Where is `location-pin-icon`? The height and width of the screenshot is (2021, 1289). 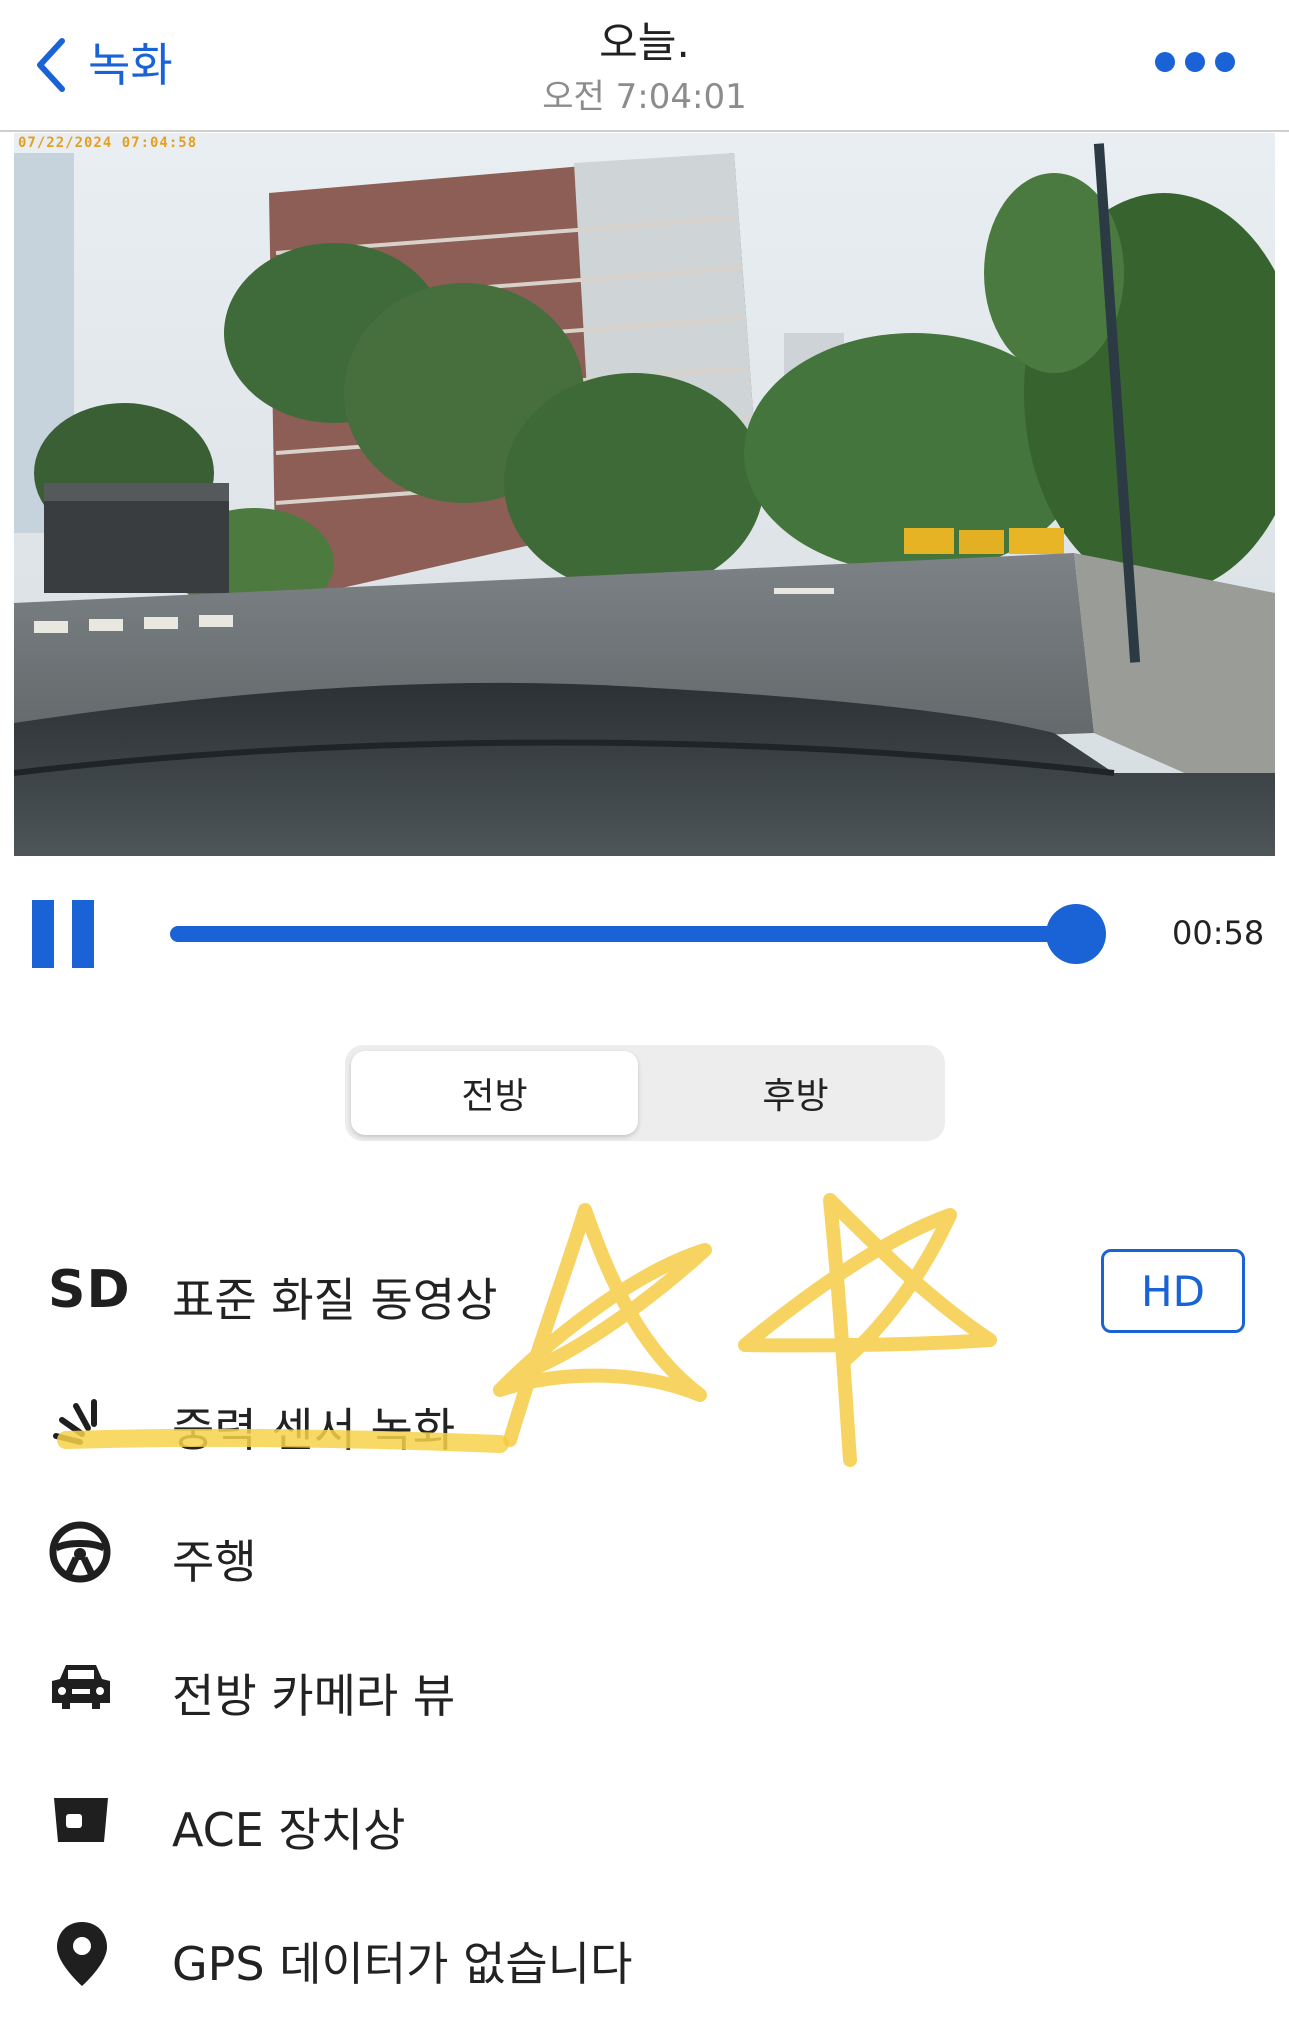 location-pin-icon is located at coordinates (90, 1954).